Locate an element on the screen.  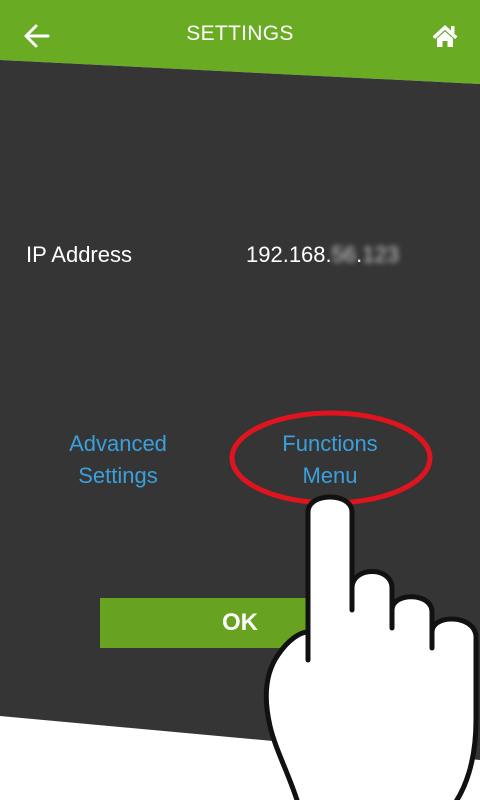
page-title: SETTINGS is located at coordinates (240, 33).